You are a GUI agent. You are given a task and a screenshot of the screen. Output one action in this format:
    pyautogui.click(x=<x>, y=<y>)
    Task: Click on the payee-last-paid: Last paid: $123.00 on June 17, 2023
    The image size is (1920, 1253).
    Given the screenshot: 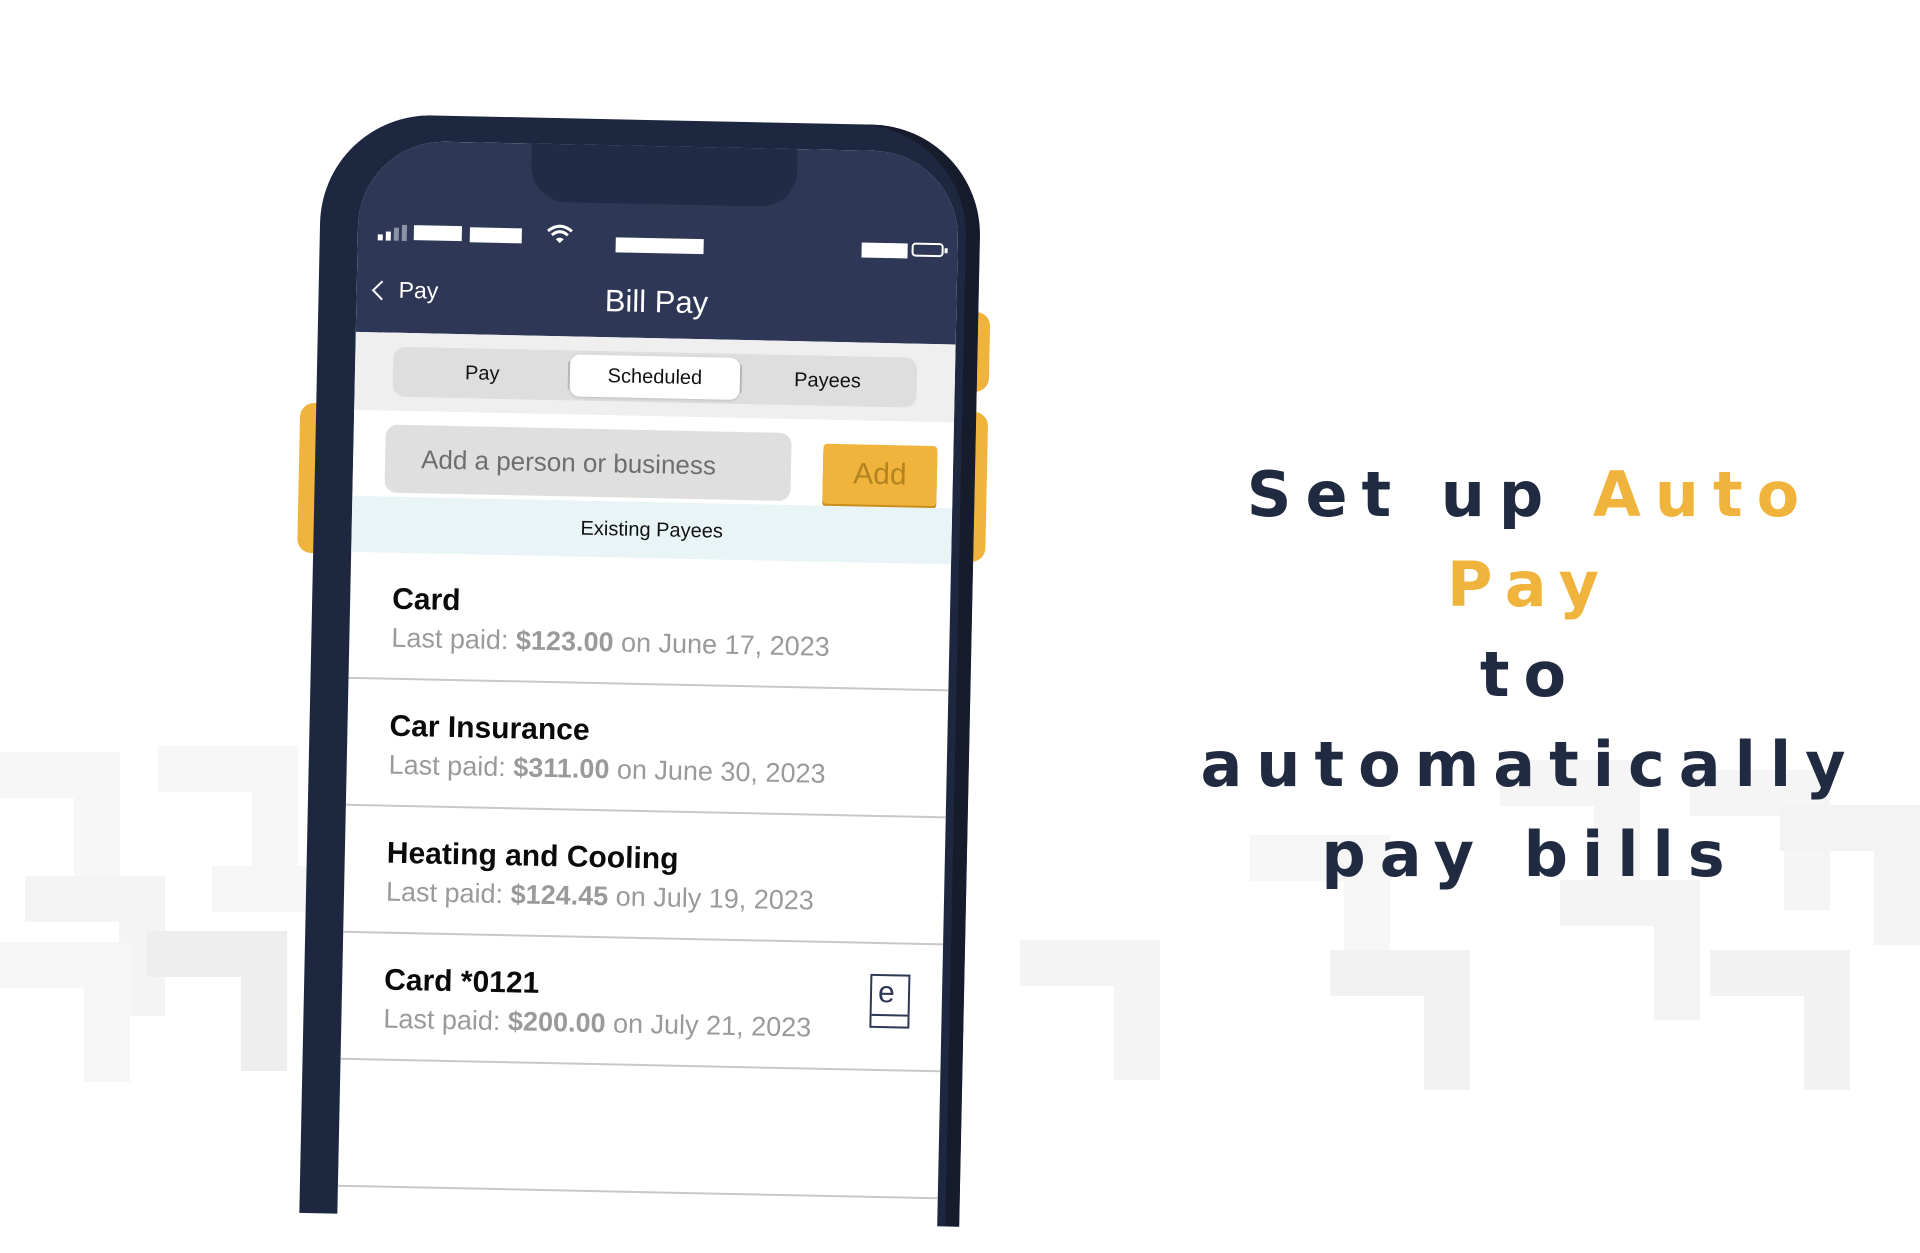 What is the action you would take?
    pyautogui.click(x=611, y=642)
    